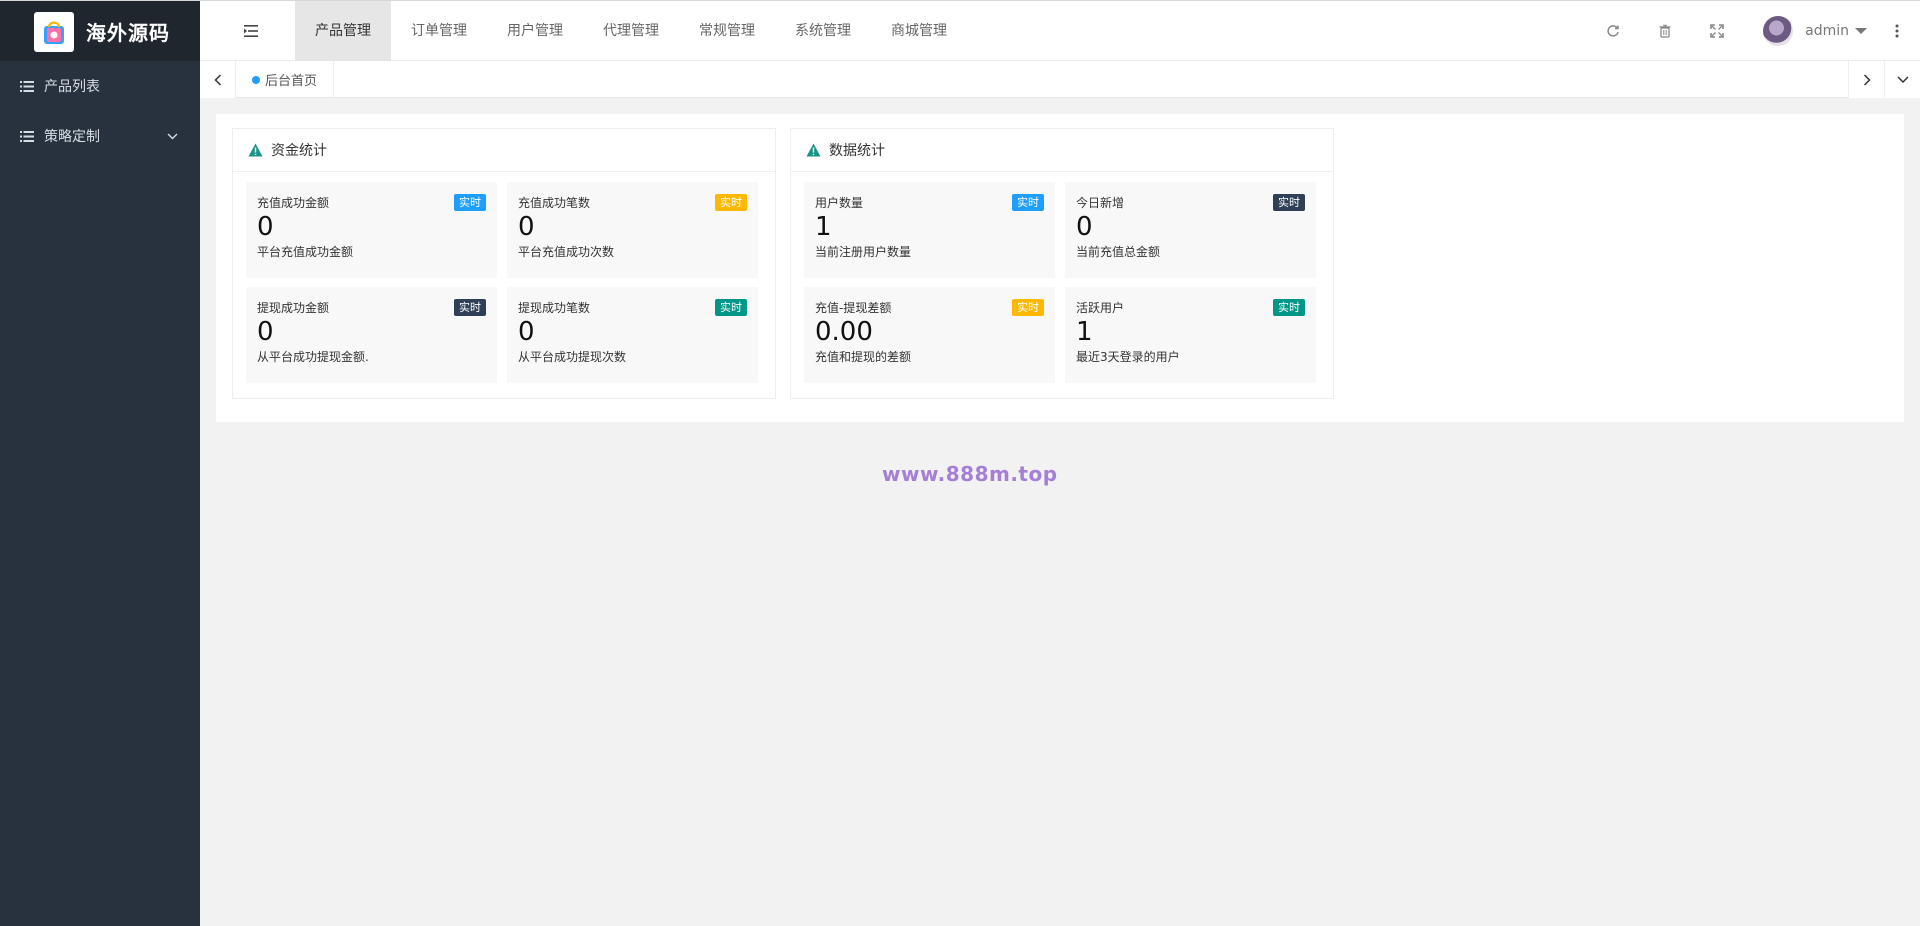 This screenshot has width=1920, height=926. What do you see at coordinates (929, 230) in the screenshot?
I see `stat-user-count: 用户数量 1 当前注册用户数量 实时` at bounding box center [929, 230].